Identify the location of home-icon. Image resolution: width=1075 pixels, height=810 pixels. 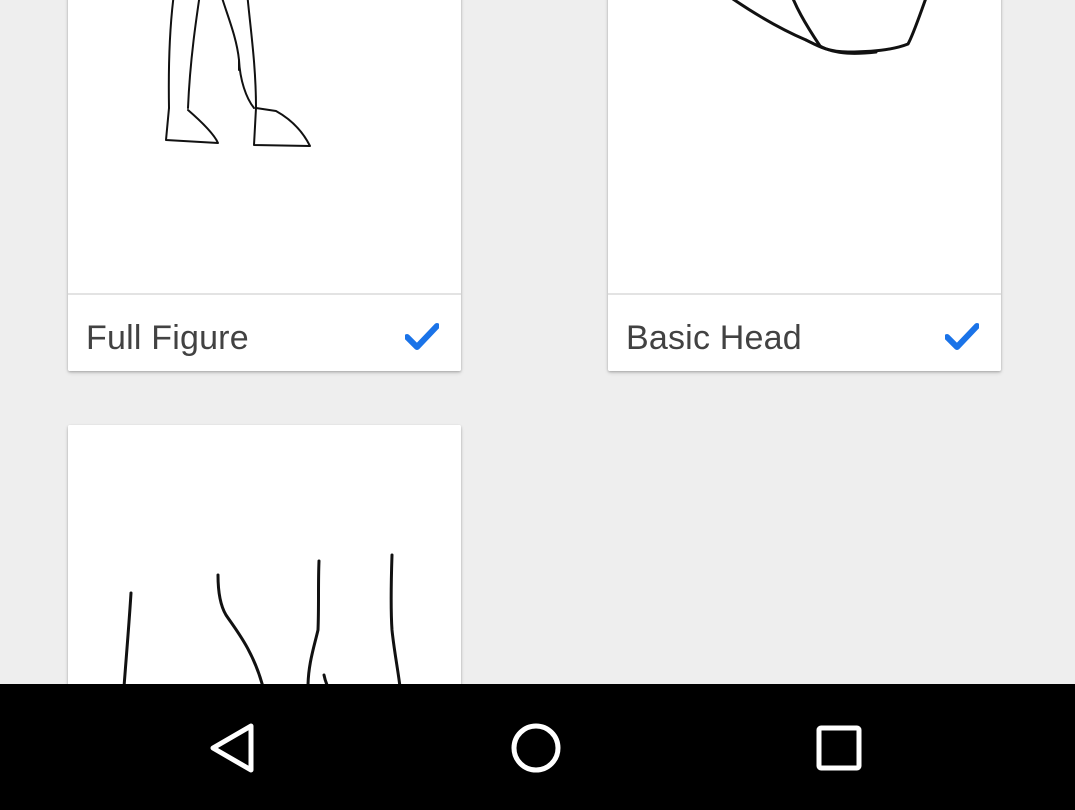
(536, 748).